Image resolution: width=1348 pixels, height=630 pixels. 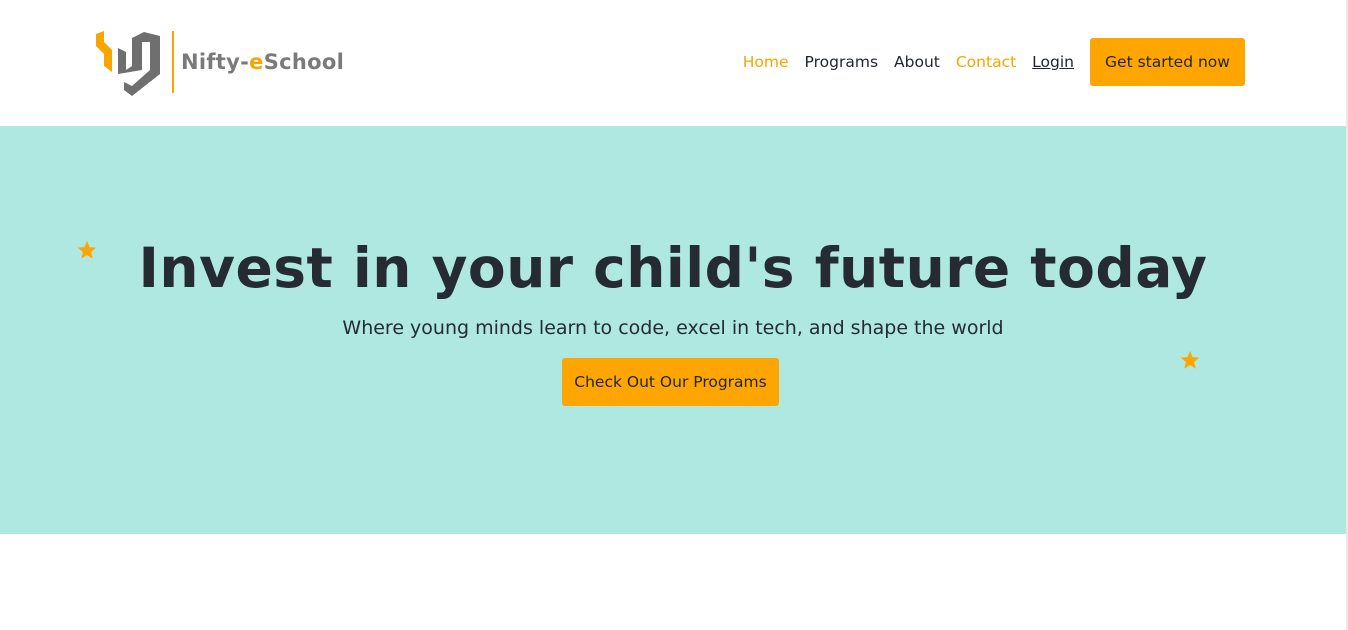 I want to click on star-icon, so click(x=1190, y=359).